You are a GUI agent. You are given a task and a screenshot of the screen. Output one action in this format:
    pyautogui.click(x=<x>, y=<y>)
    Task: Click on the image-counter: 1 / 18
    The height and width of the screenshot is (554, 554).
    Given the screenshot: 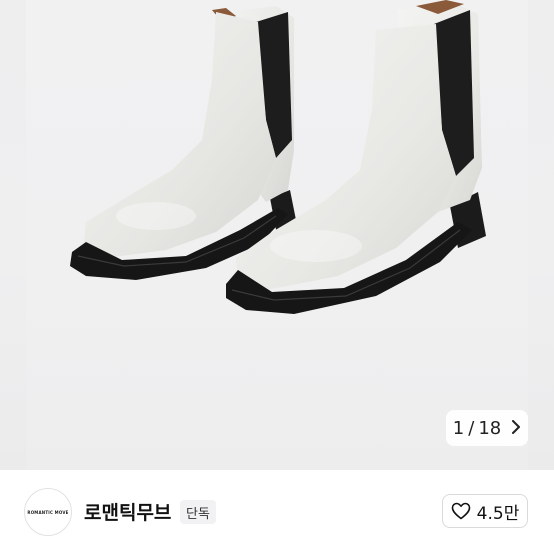 What is the action you would take?
    pyautogui.click(x=487, y=428)
    